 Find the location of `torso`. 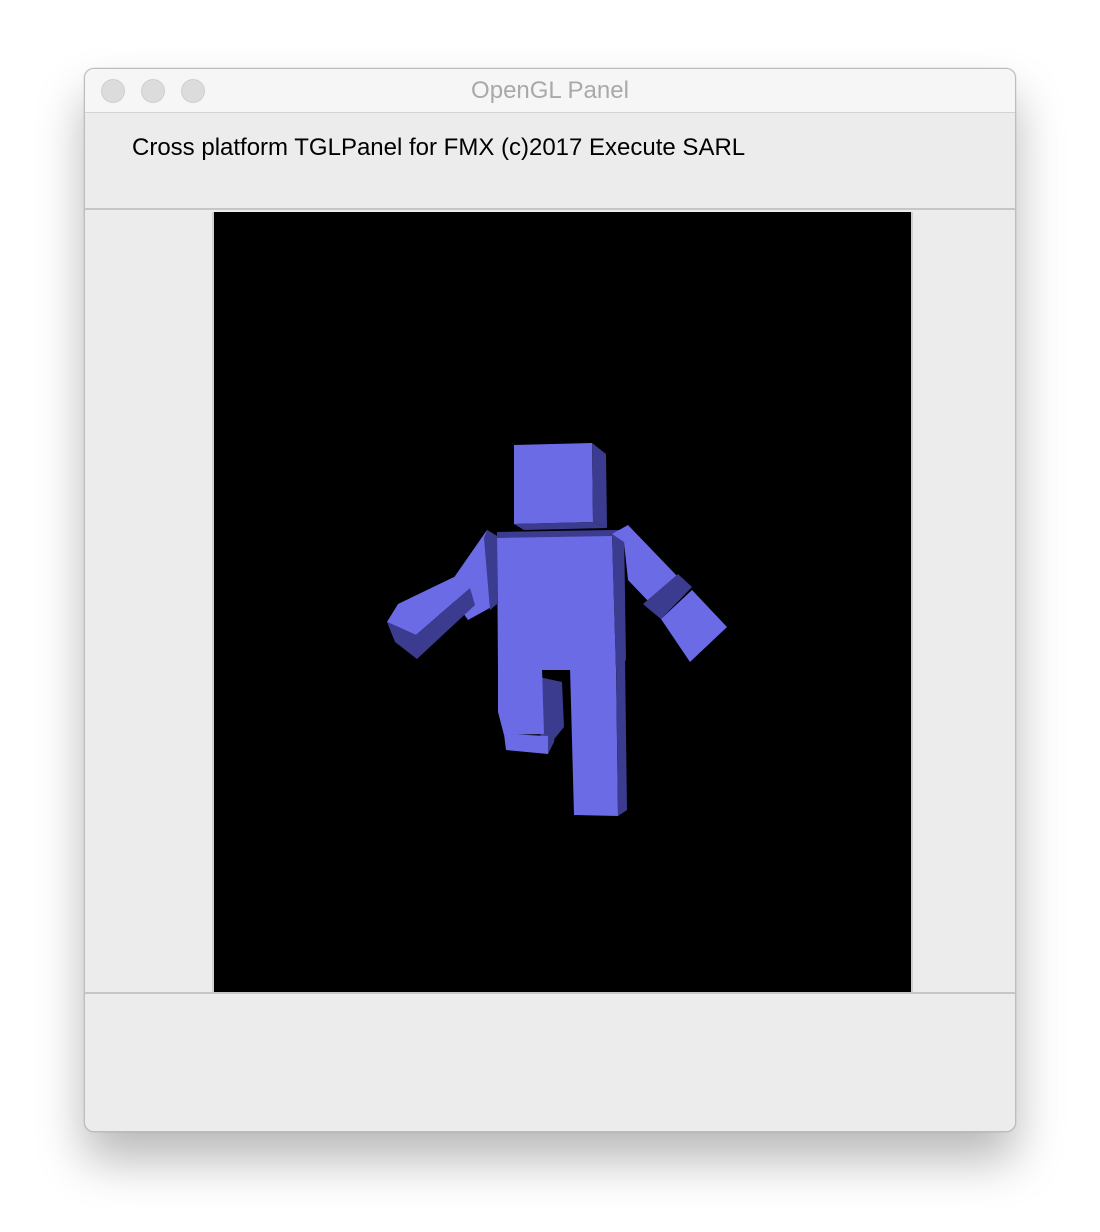

torso is located at coordinates (561, 600).